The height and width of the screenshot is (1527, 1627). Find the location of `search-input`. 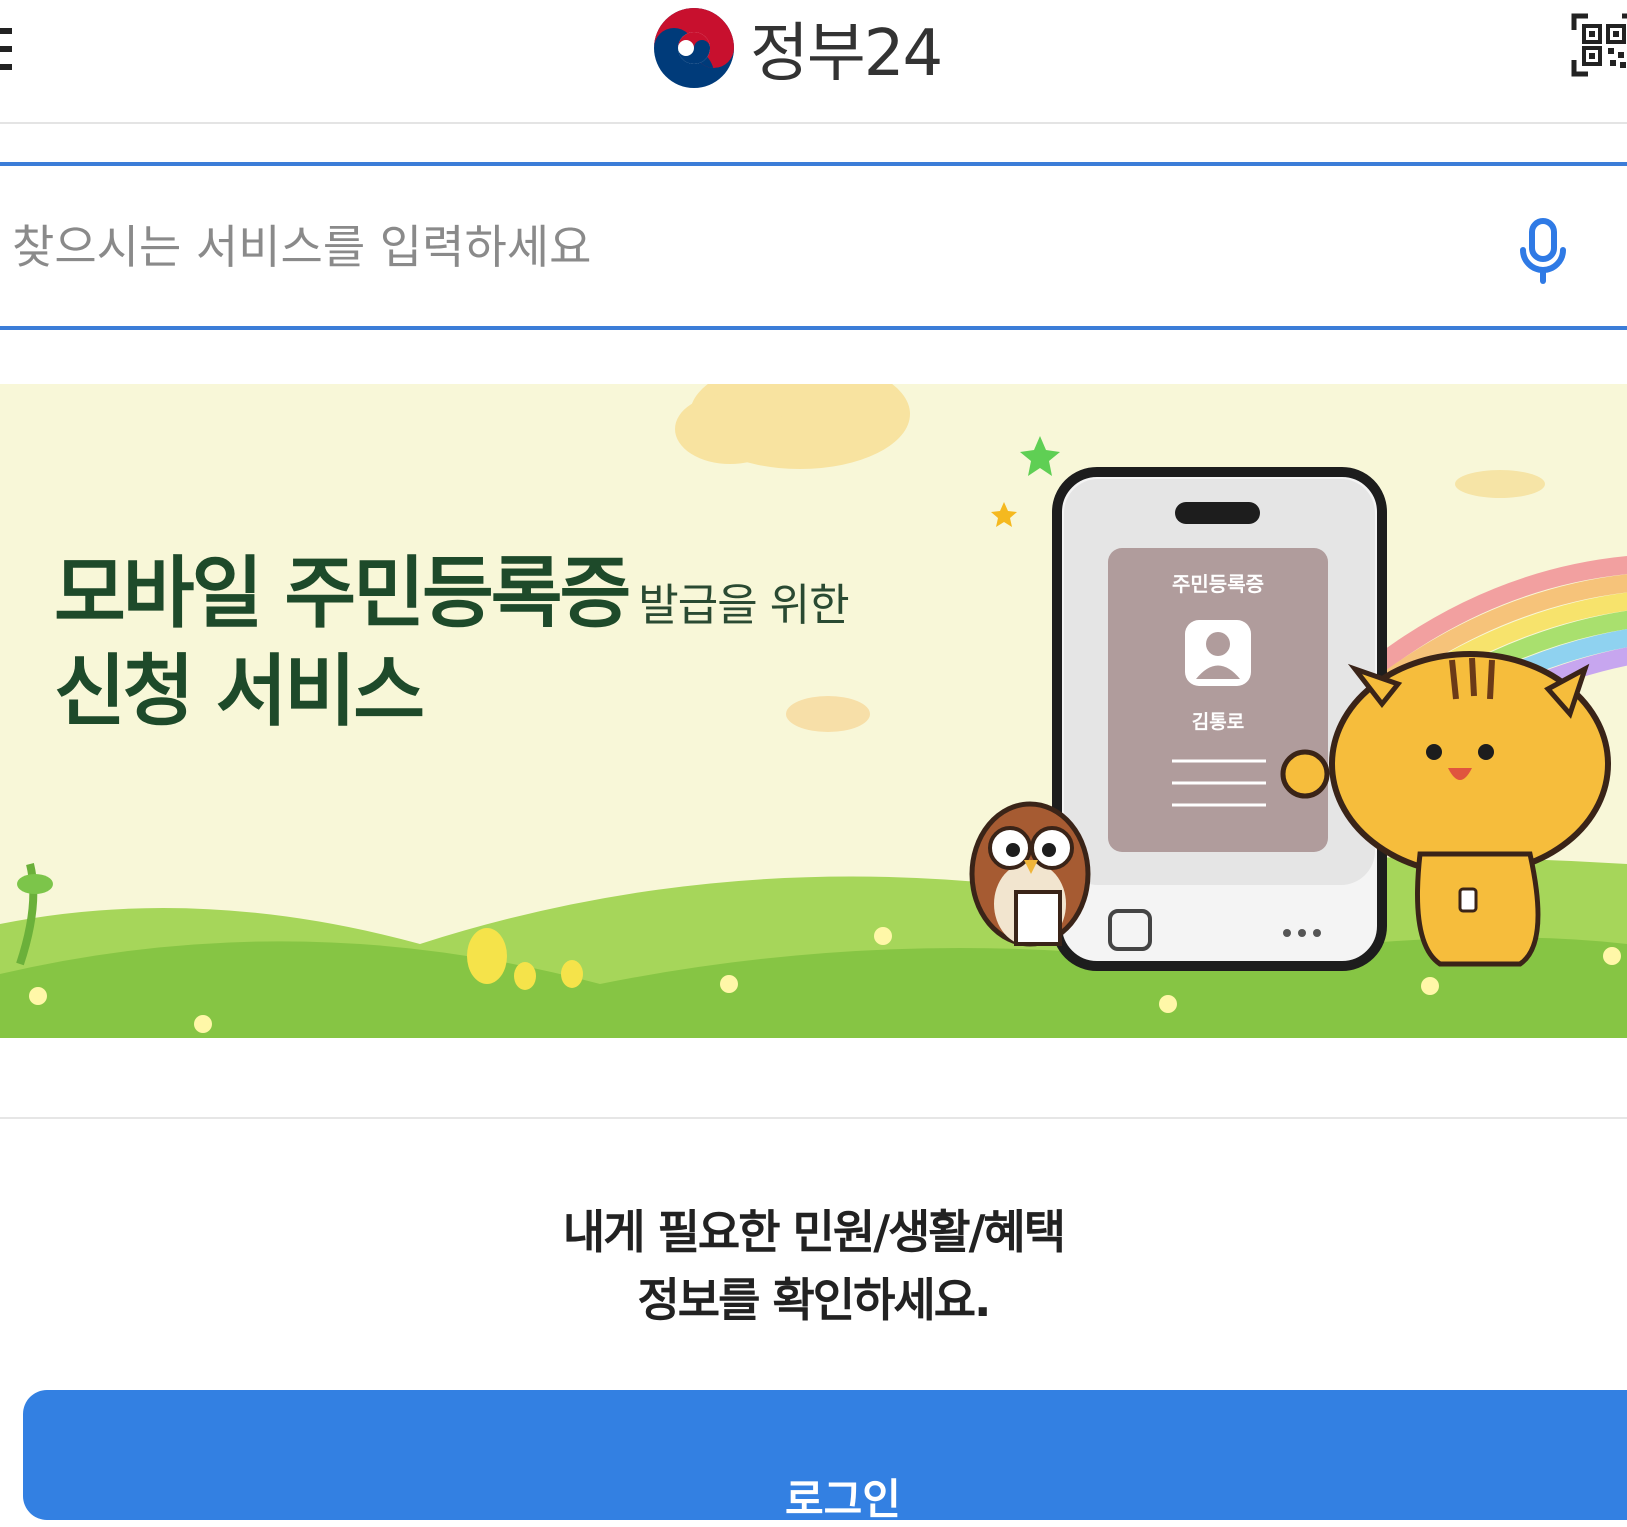

search-input is located at coordinates (737, 247).